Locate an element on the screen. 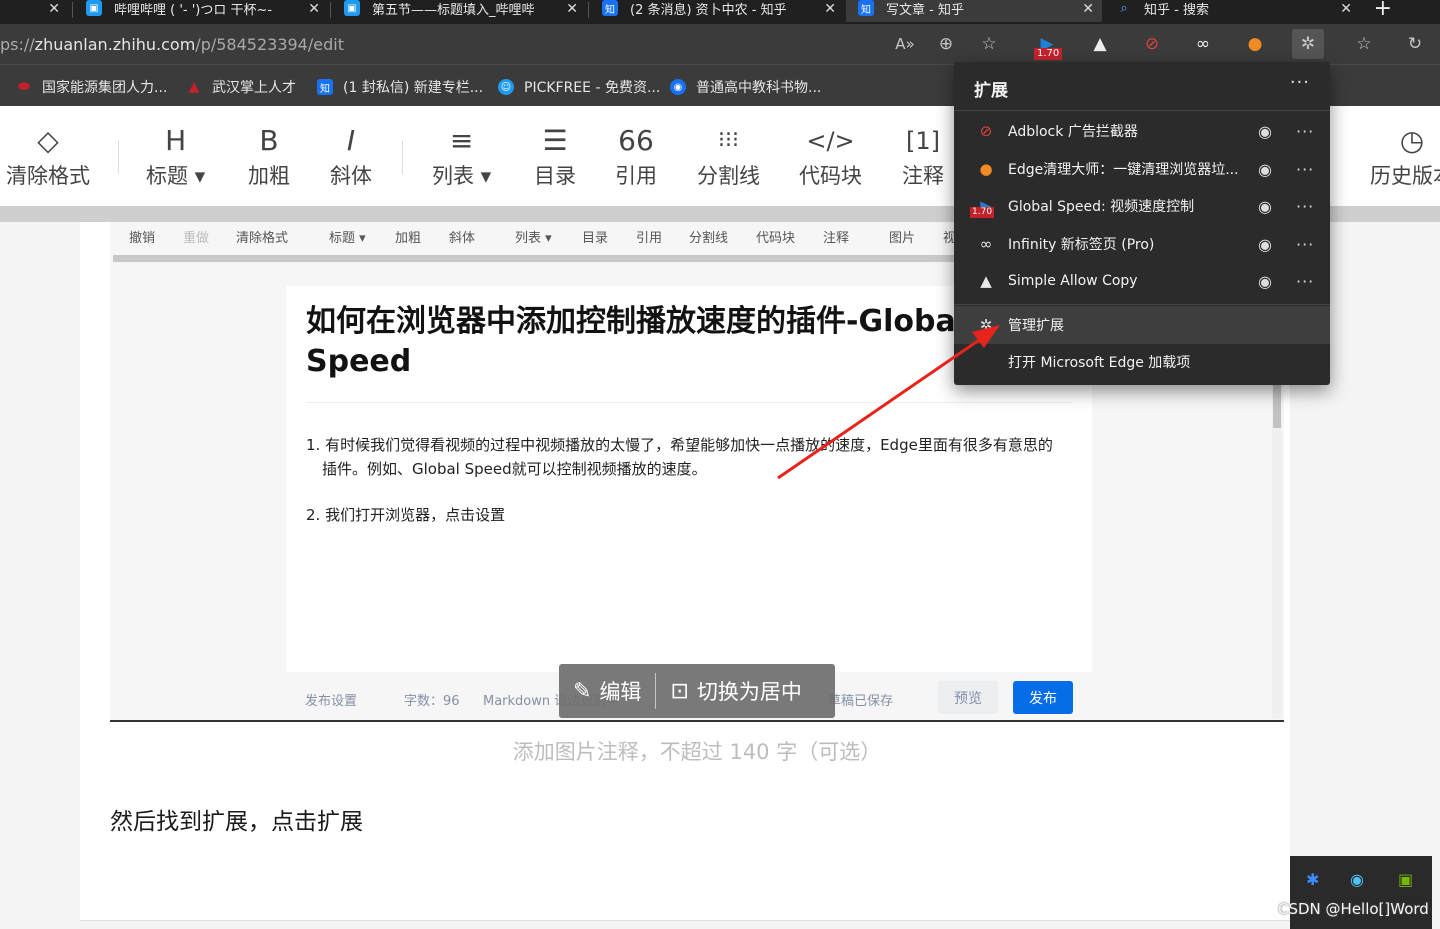  divider-button: ⁝⁝⁝ 分割线 is located at coordinates (728, 157).